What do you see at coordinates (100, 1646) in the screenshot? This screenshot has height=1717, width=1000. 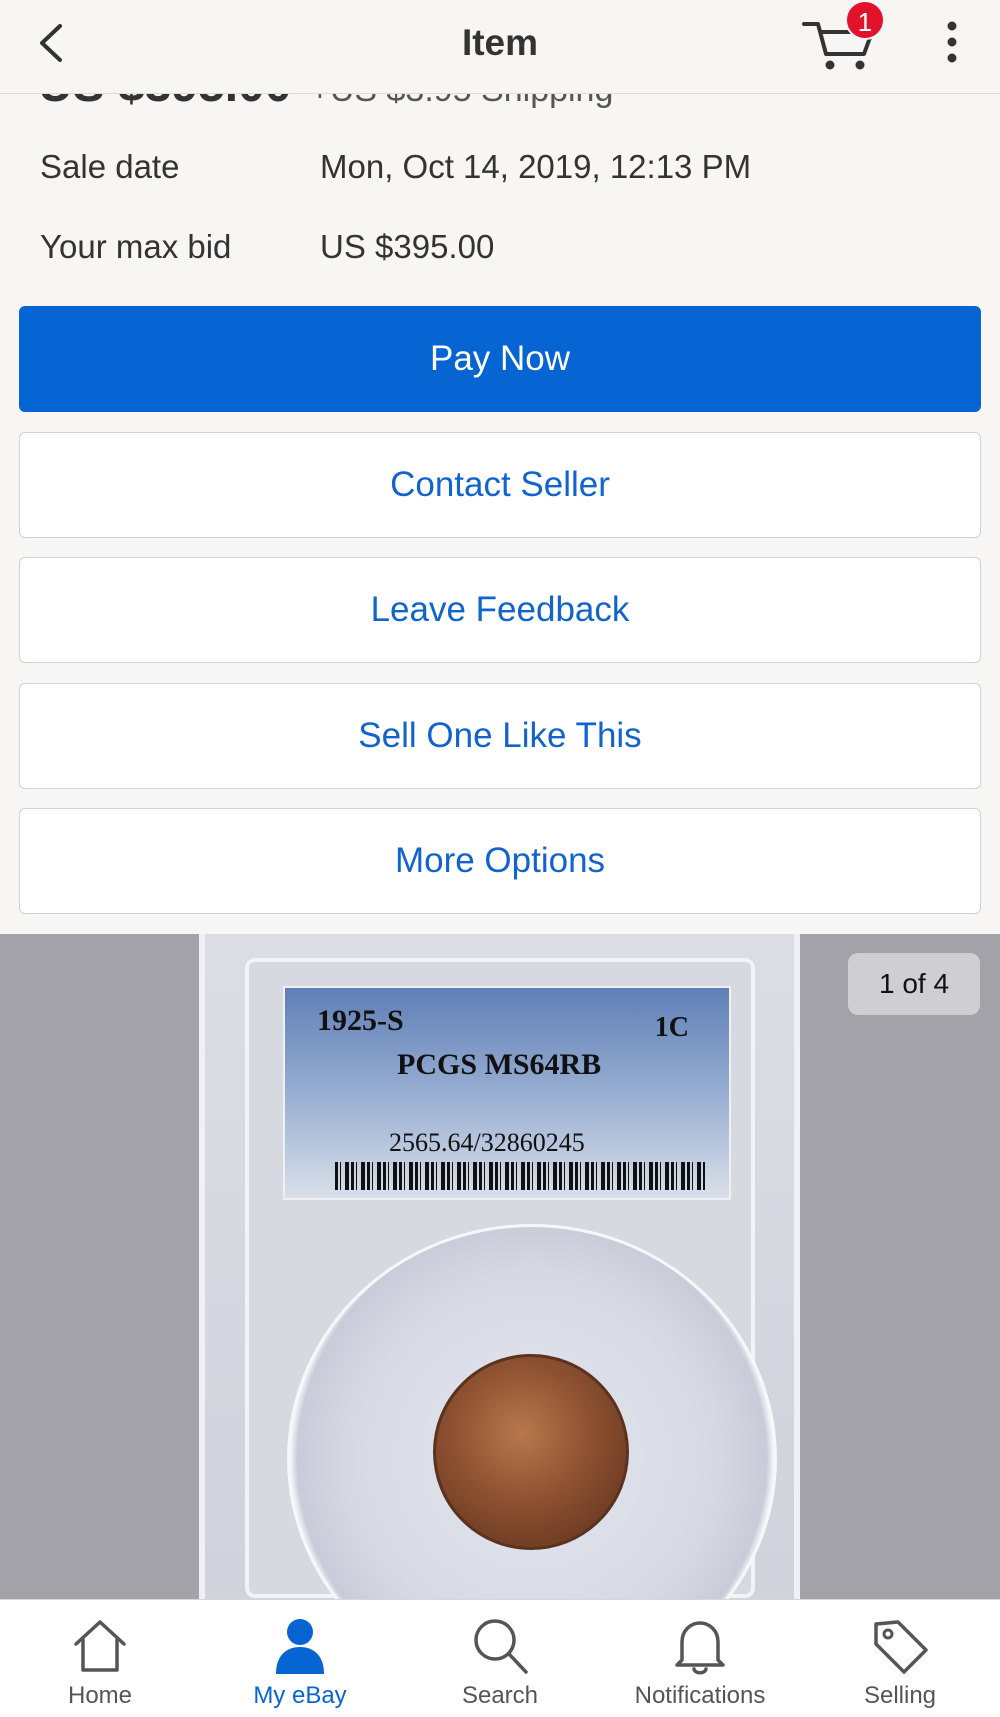 I see `home-icon` at bounding box center [100, 1646].